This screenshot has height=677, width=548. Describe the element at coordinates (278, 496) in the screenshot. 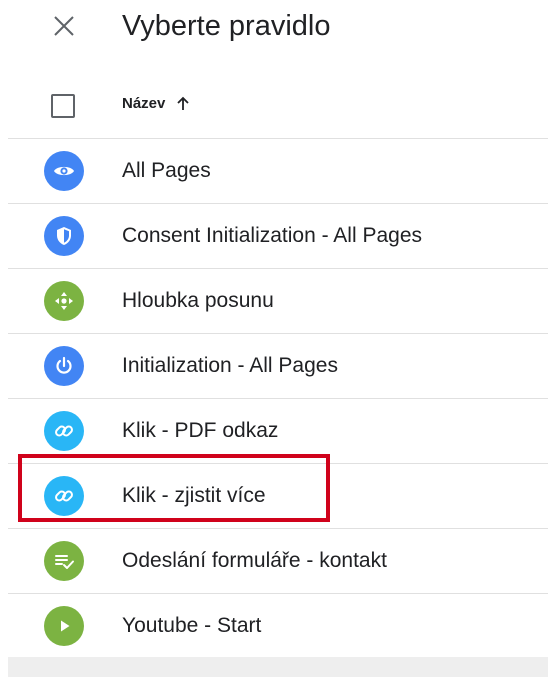

I see `trigger-row-klik-zjistit-vice: Klik - zjistit více` at that location.